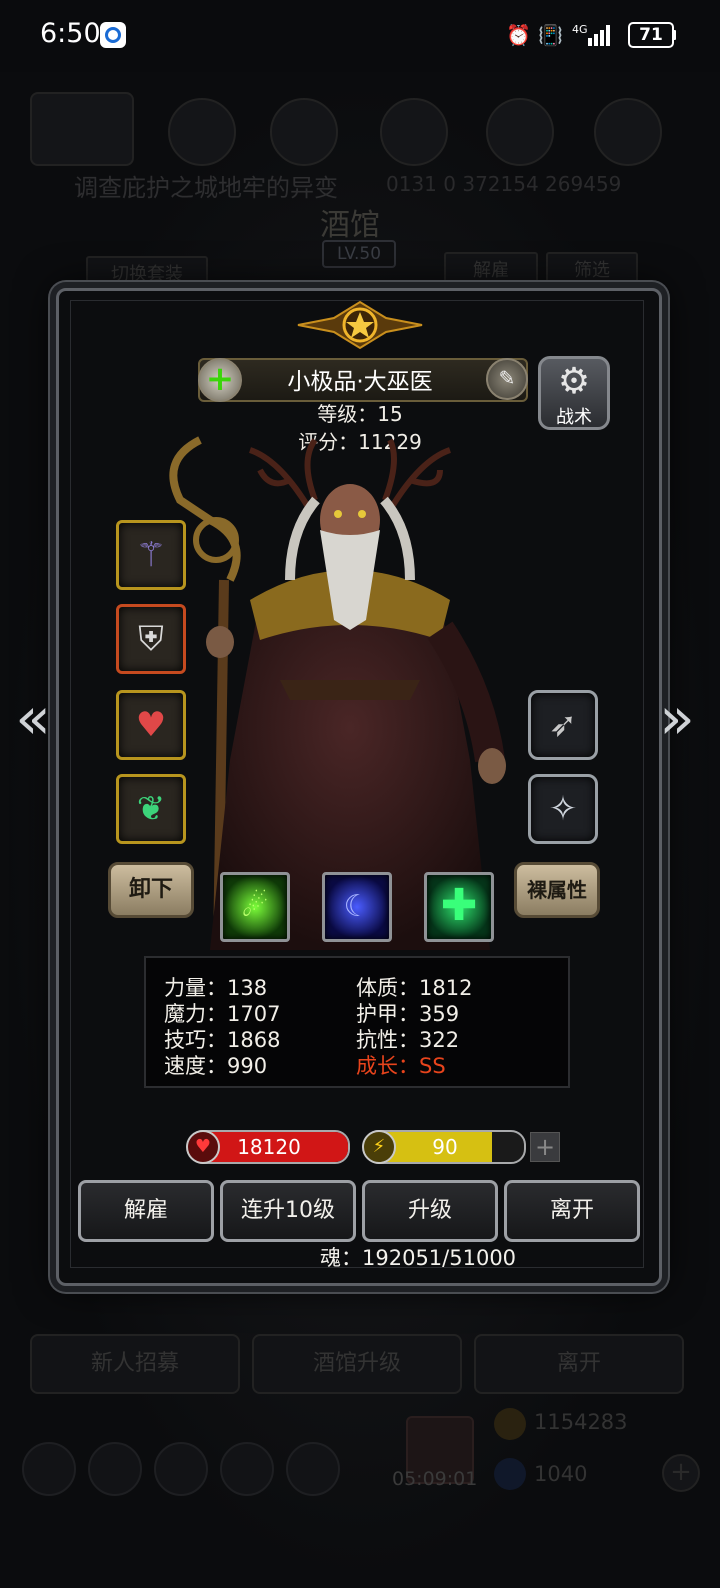 Image resolution: width=720 pixels, height=1588 pixels. I want to click on gun-icon: ➶, so click(563, 725).